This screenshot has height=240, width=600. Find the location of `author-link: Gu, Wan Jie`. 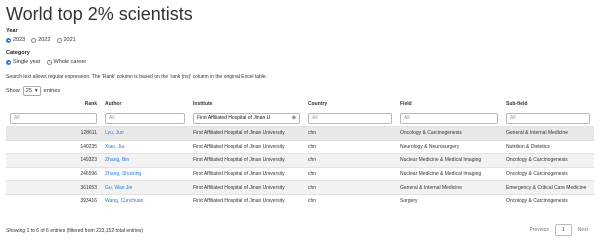

author-link: Gu, Wan Jie is located at coordinates (145, 187).